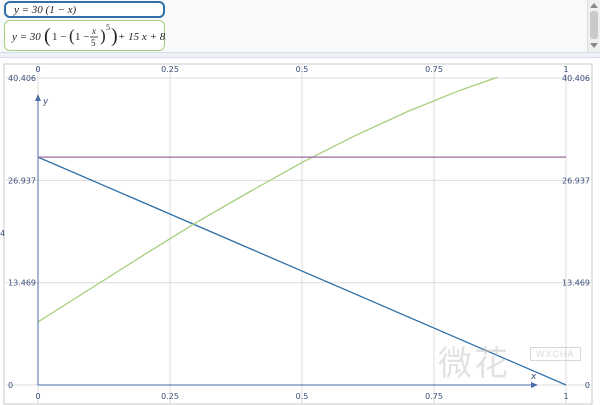  What do you see at coordinates (93, 43) in the screenshot?
I see `formula-2-frac-den: 5` at bounding box center [93, 43].